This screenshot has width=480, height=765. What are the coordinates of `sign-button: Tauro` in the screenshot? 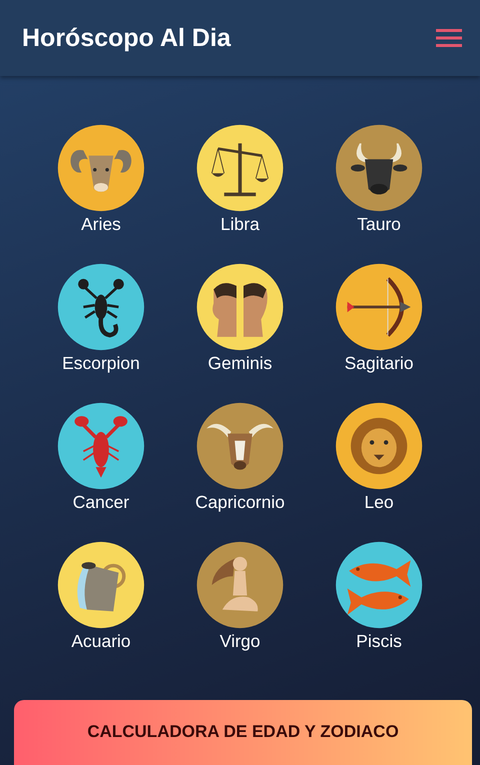 It's located at (379, 179).